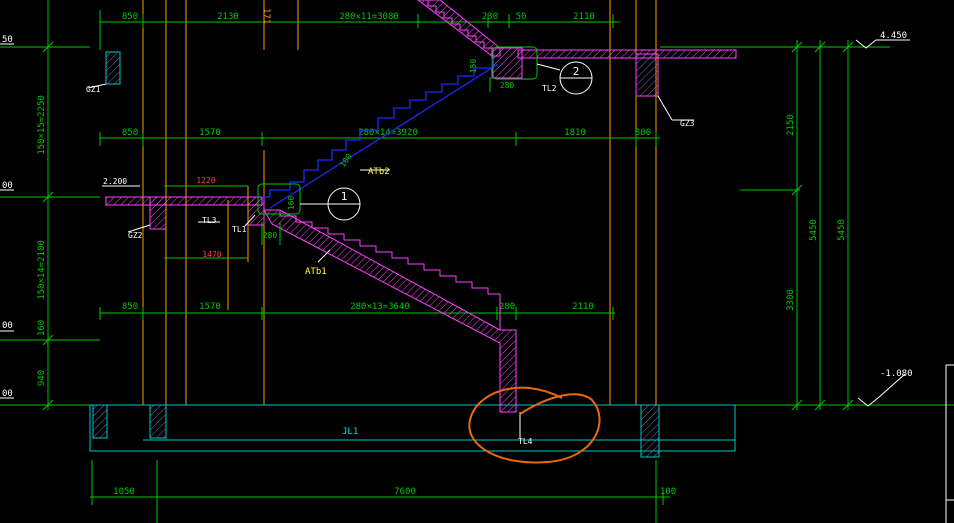 This screenshot has height=523, width=954. I want to click on dim-1470: 1470, so click(211, 254).